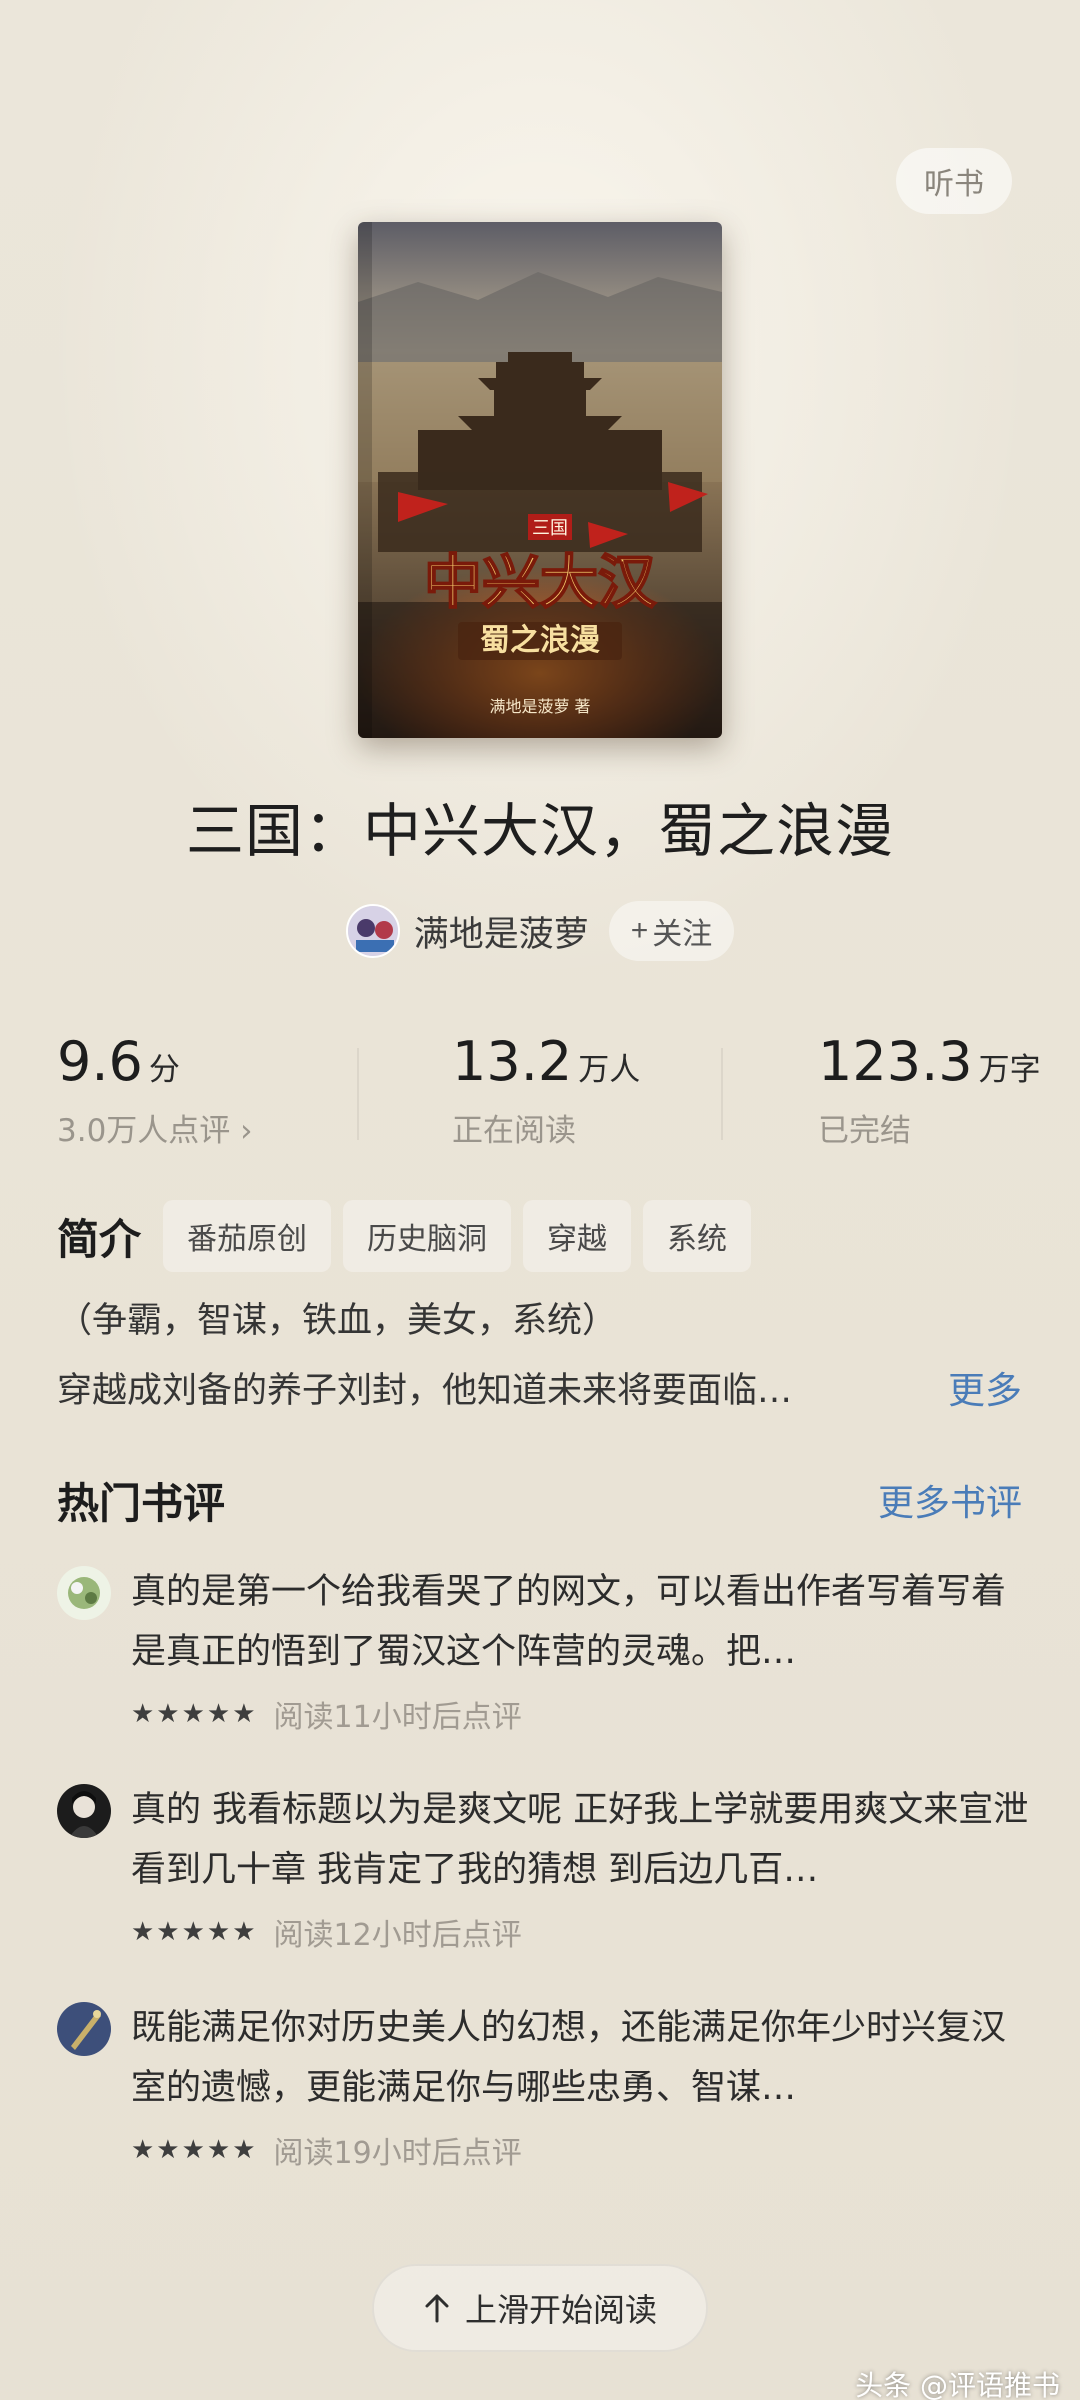 This screenshot has height=2400, width=1080. I want to click on tag-chip: 穿越, so click(577, 1236).